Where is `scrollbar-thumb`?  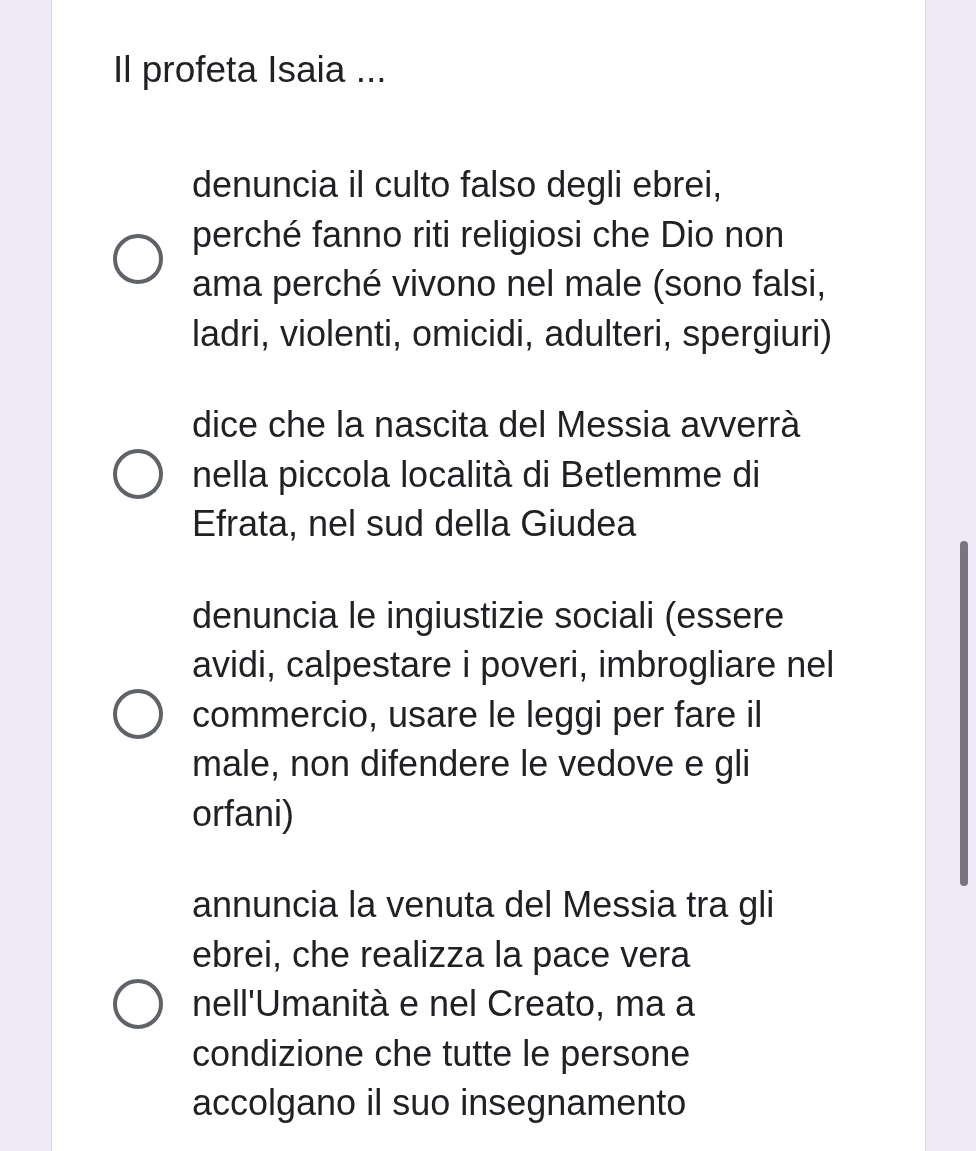
scrollbar-thumb is located at coordinates (964, 713).